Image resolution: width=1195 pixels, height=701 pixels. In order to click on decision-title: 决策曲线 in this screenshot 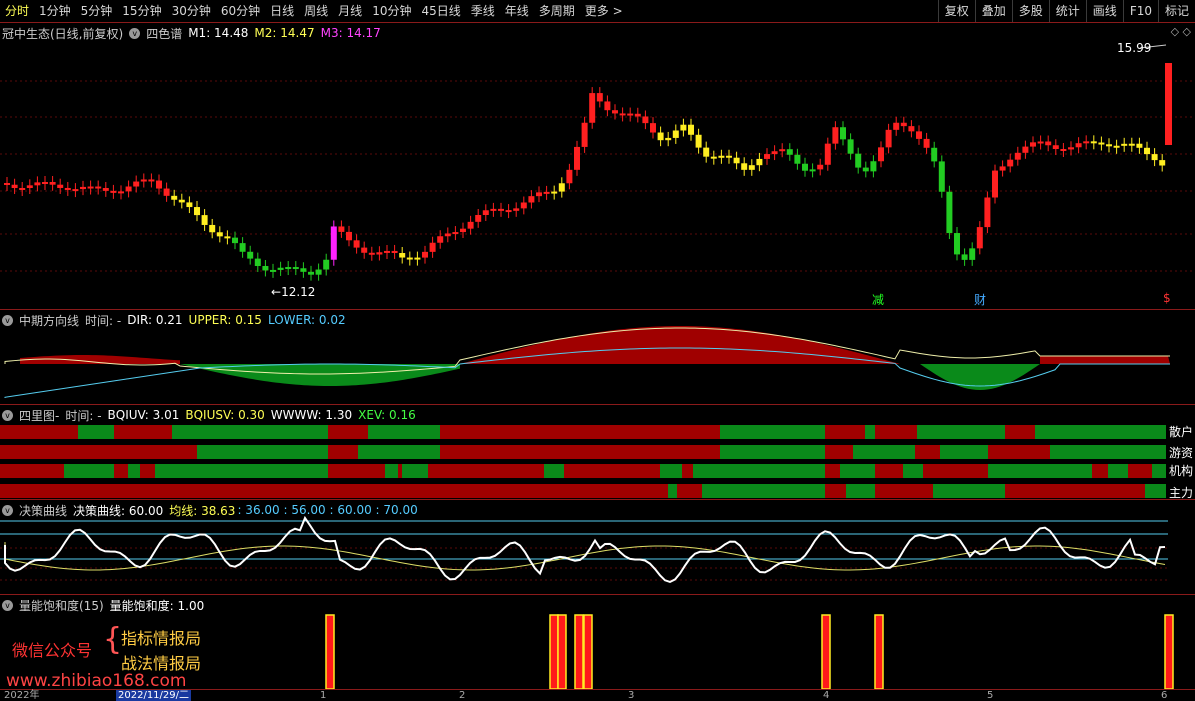, I will do `click(43, 510)`.